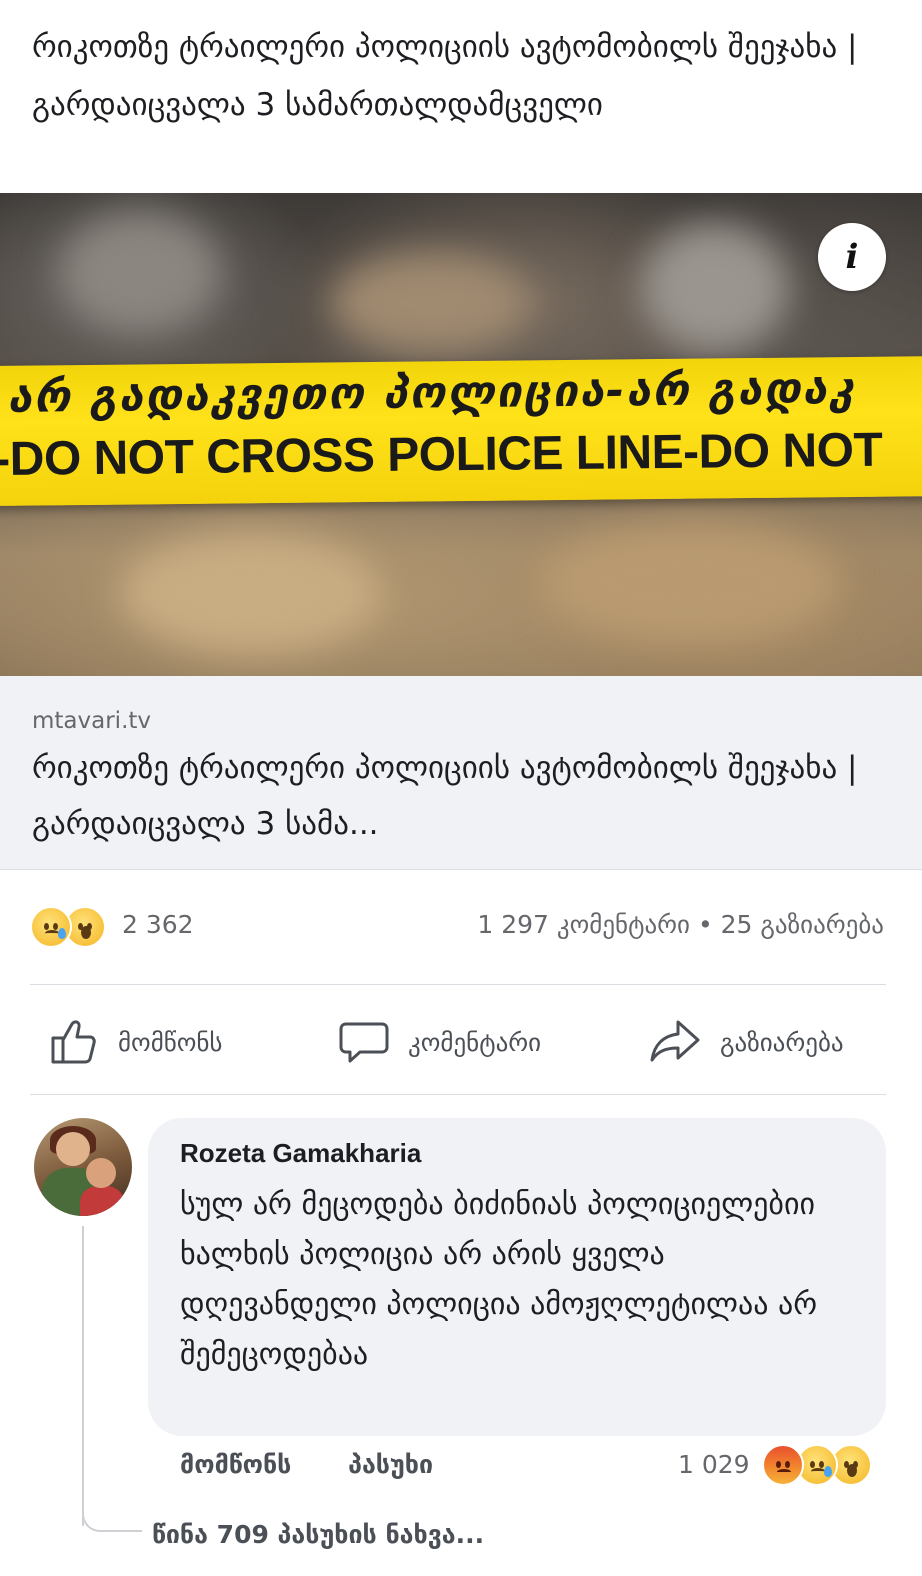 This screenshot has height=1576, width=922. What do you see at coordinates (675, 1041) in the screenshot?
I see `share-icon` at bounding box center [675, 1041].